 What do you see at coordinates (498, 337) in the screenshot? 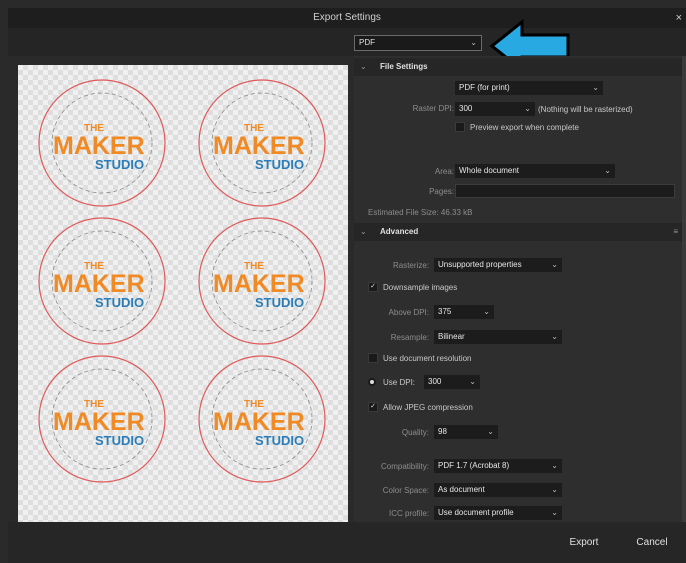
I see `resample-dropdown: Bilinear ⌄` at bounding box center [498, 337].